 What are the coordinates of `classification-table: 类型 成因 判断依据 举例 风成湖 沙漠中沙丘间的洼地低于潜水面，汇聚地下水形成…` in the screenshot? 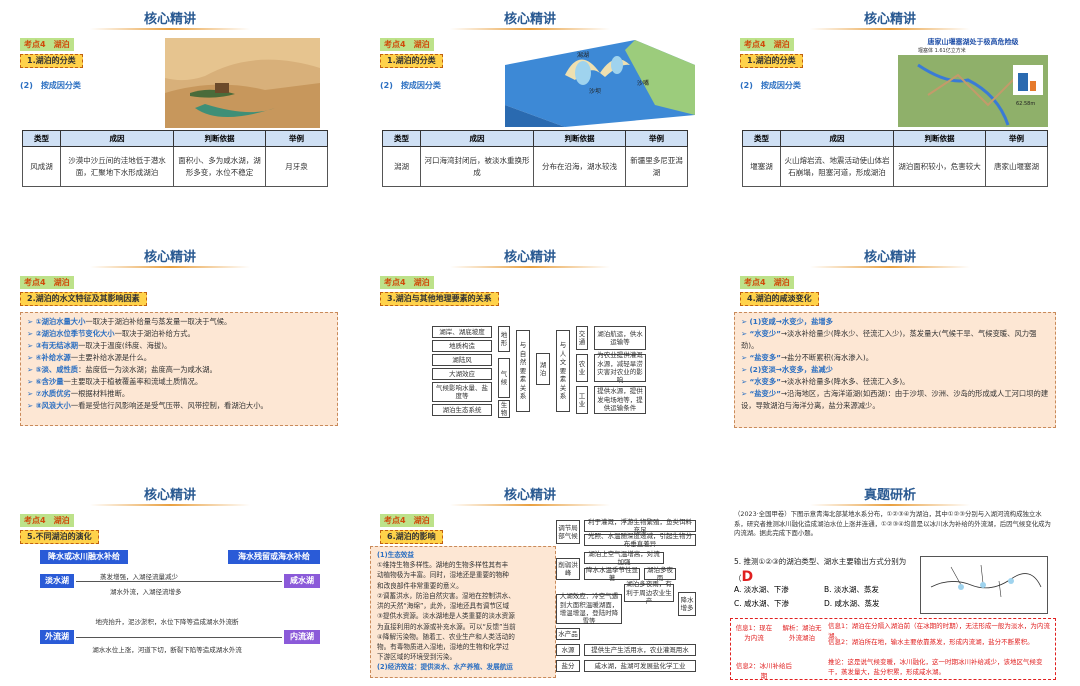 It's located at (175, 158).